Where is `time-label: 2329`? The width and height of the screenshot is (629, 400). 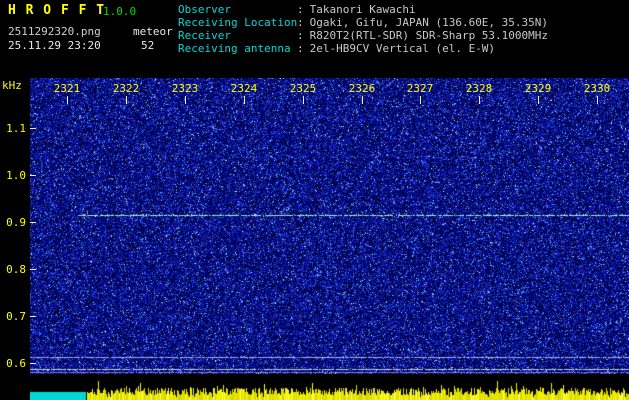
time-label: 2329 is located at coordinates (538, 88).